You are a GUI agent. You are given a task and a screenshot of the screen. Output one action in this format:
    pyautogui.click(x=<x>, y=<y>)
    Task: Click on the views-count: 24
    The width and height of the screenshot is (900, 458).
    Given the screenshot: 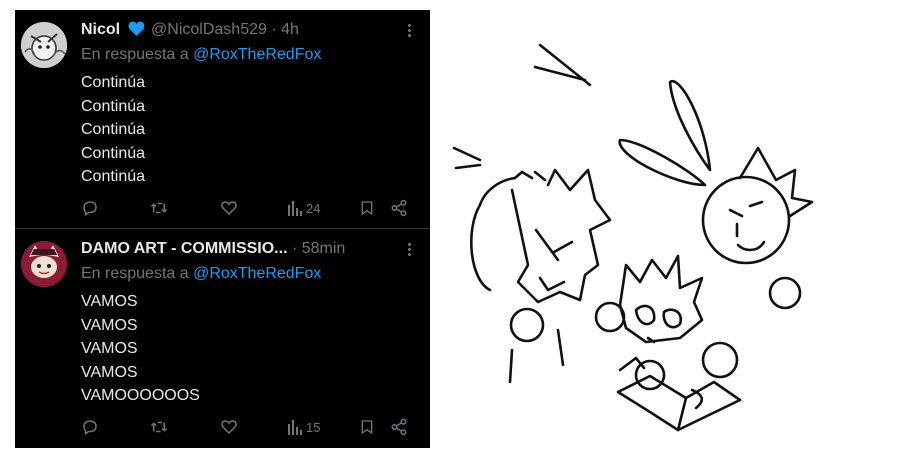 What is the action you would take?
    pyautogui.click(x=313, y=208)
    